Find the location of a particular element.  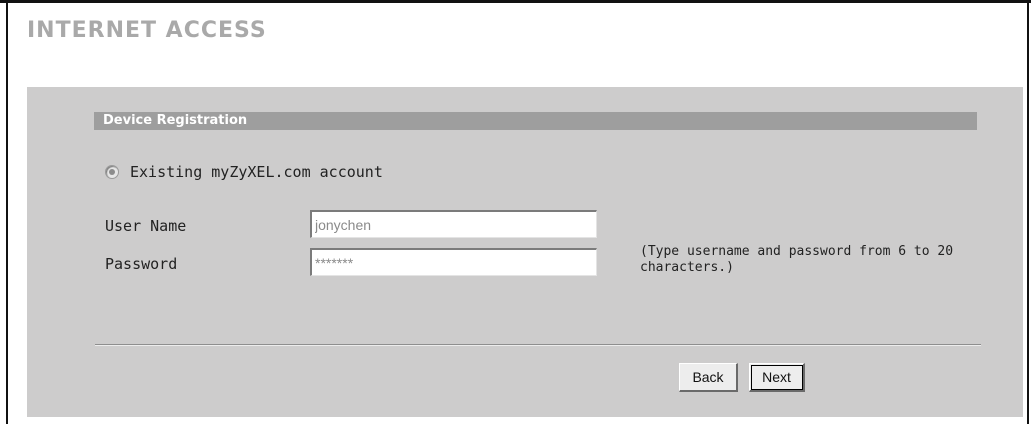

top-rule is located at coordinates (515, 1).